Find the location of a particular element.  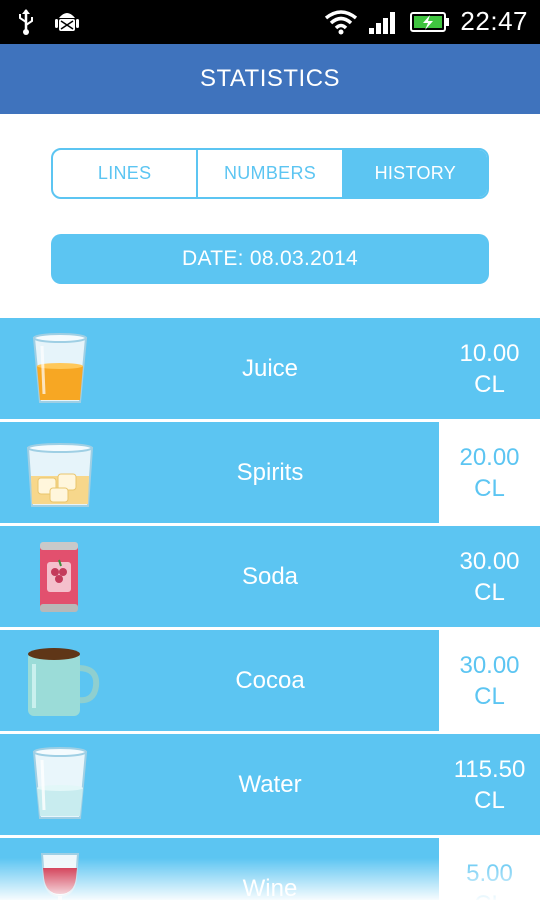

amount-value: 10.00 is located at coordinates (489, 353).